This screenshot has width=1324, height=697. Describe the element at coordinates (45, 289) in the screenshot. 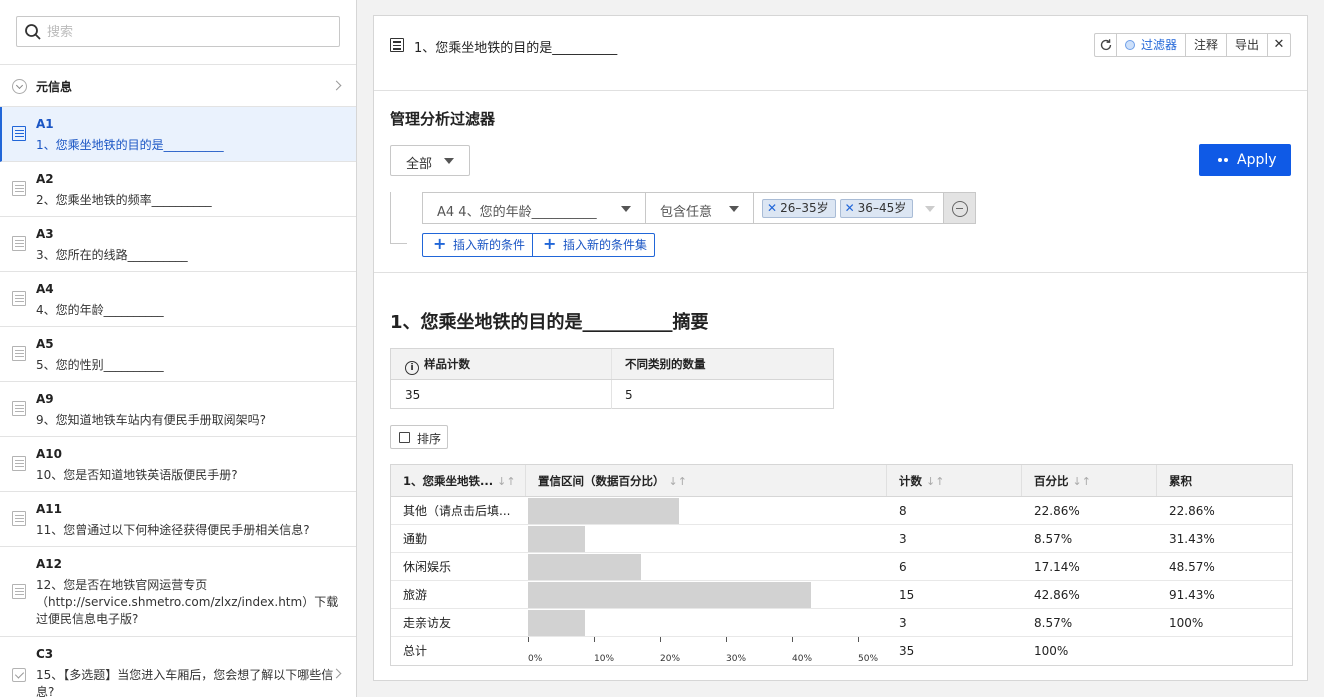

I see `question-code: A4` at that location.